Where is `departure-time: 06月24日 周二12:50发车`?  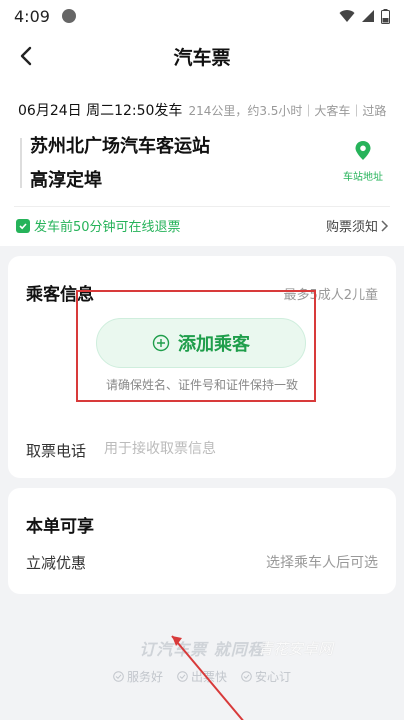 departure-time: 06月24日 周二12:50发车 is located at coordinates (100, 111).